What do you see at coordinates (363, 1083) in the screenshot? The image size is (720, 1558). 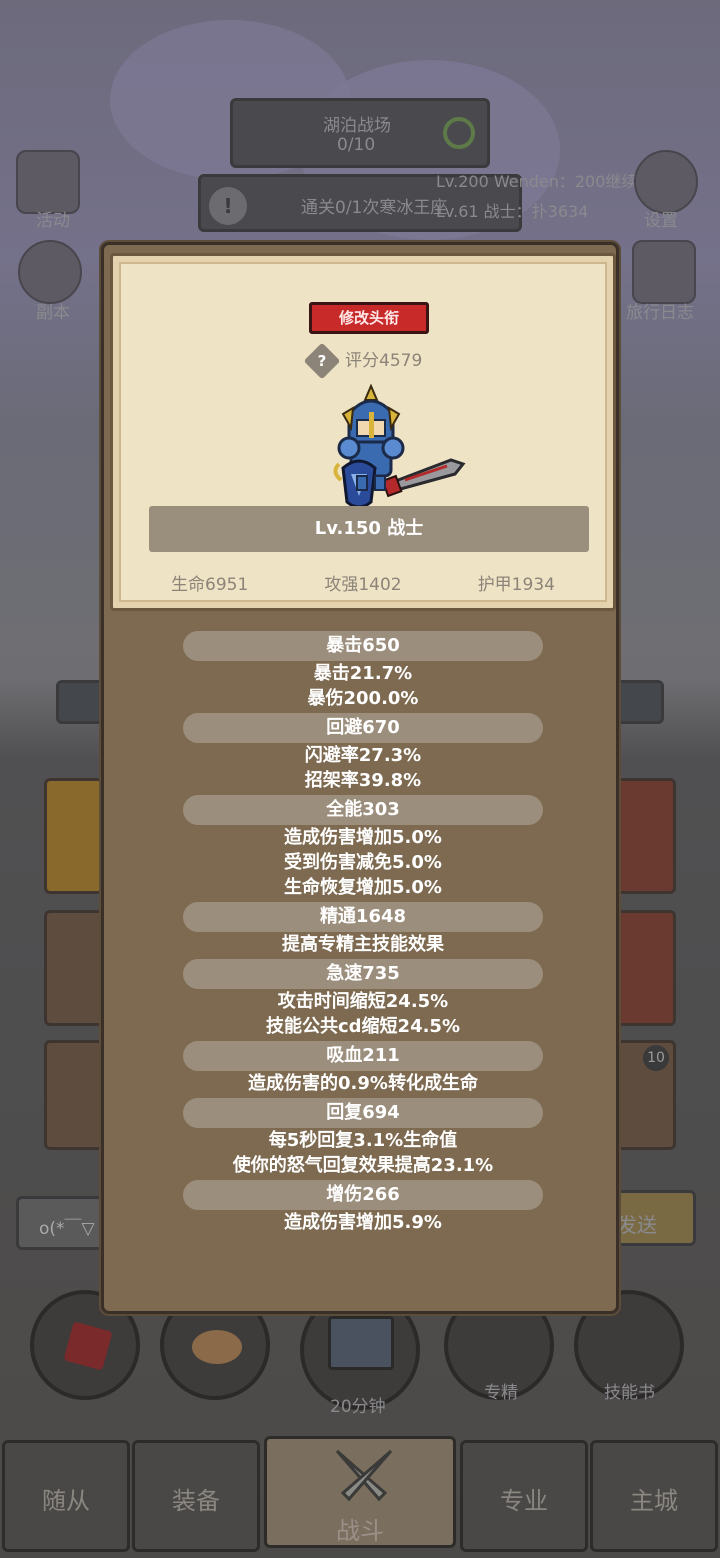 I see `stat-detail: 造成伤害的0.9%转化成生命` at bounding box center [363, 1083].